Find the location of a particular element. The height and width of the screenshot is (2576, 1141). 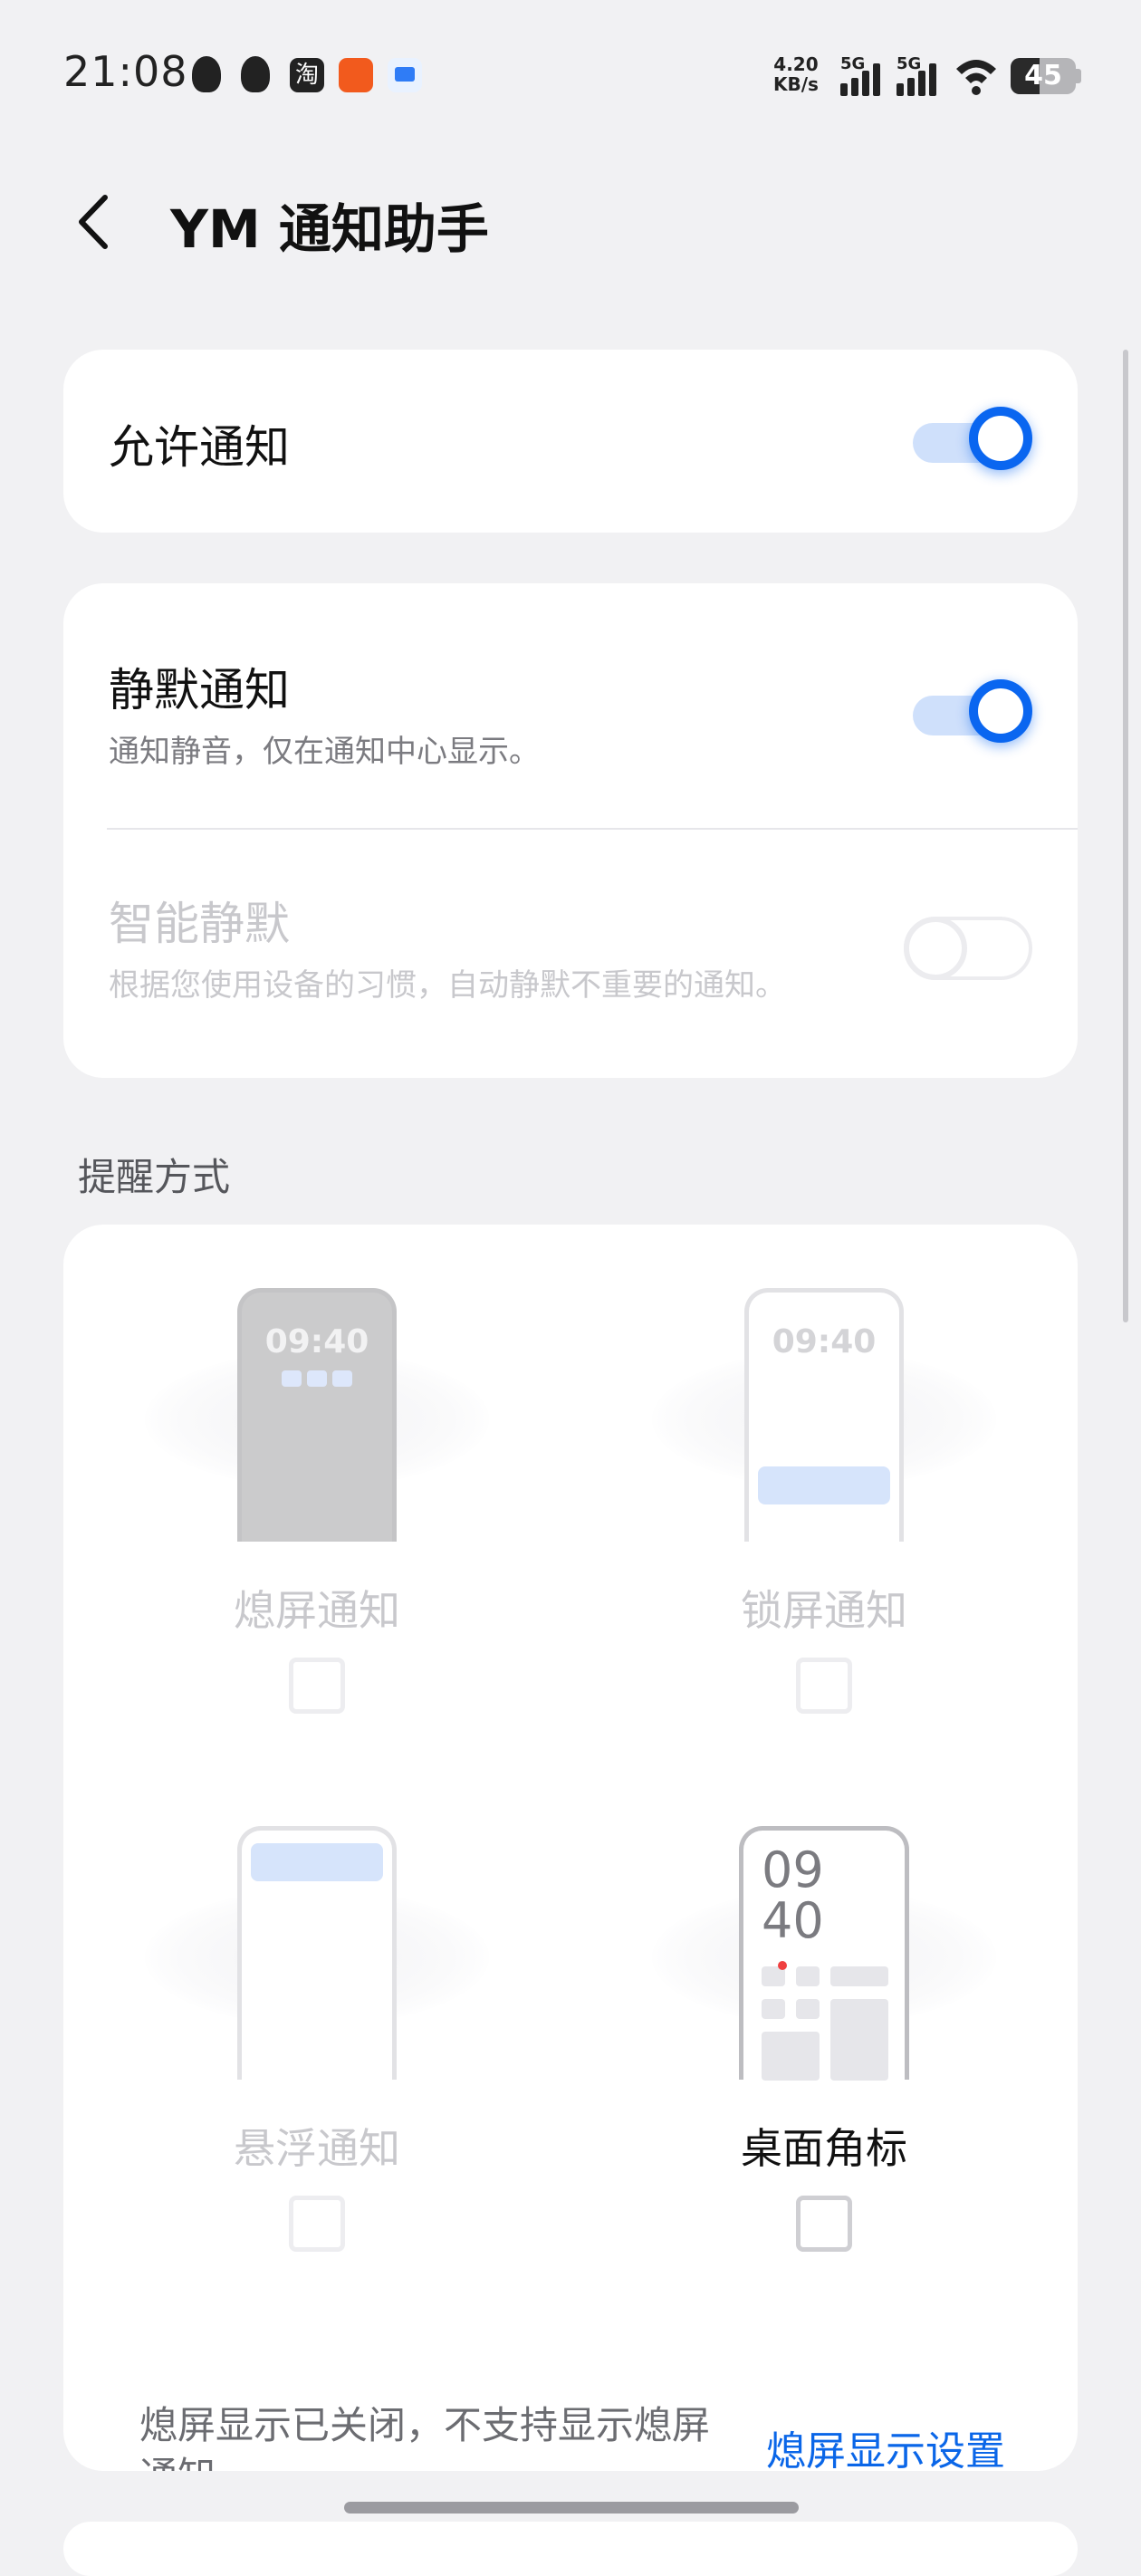

aod-notification-label: 熄屏通知 is located at coordinates (317, 1610).